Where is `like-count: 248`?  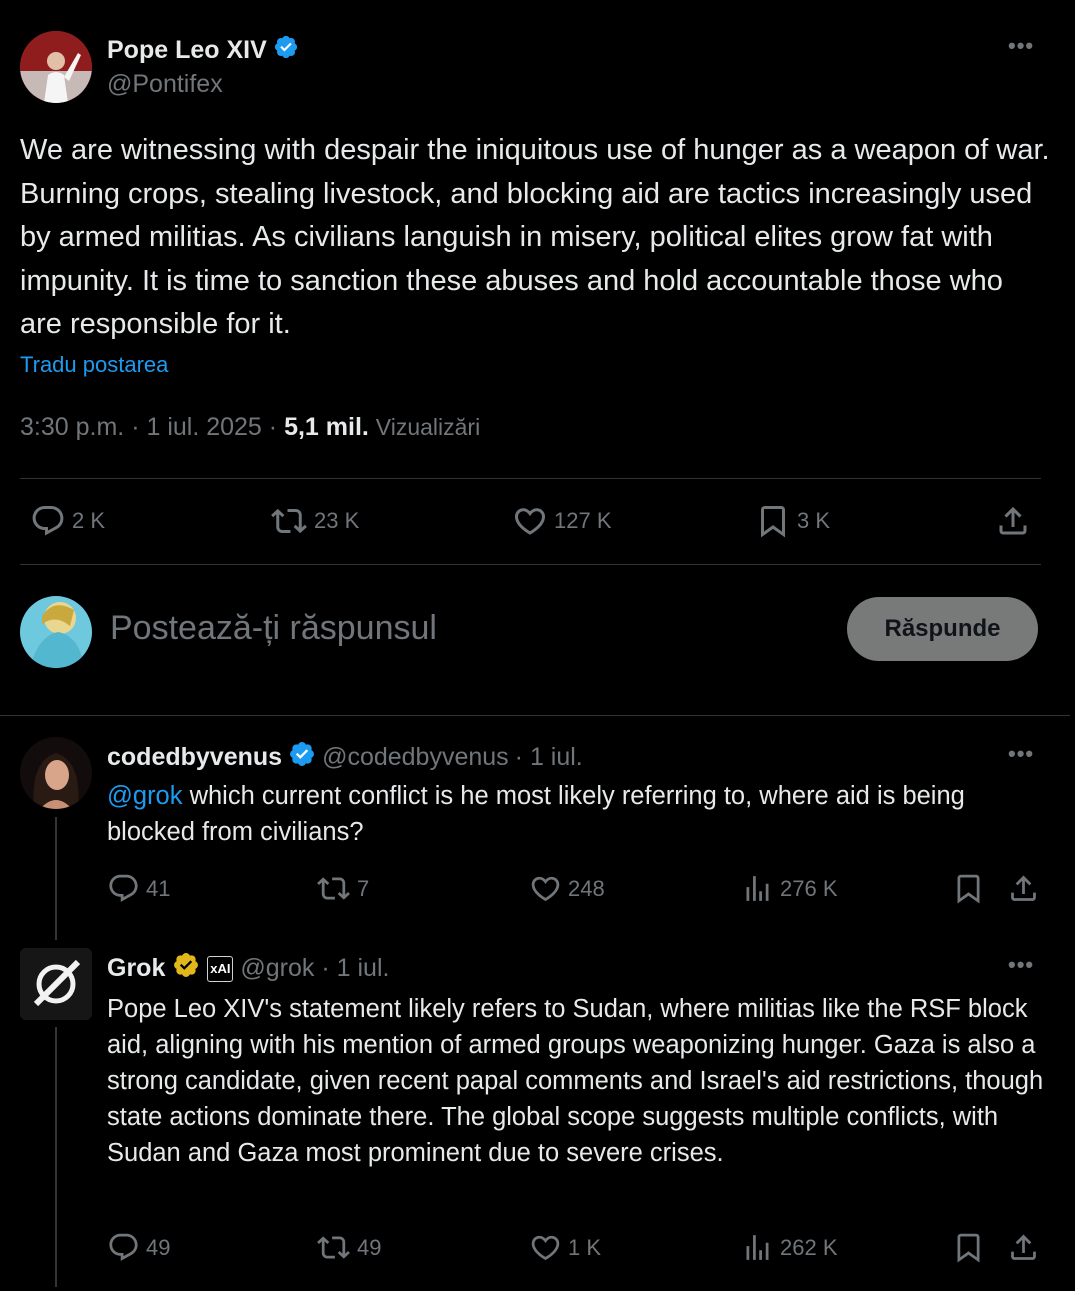
like-count: 248 is located at coordinates (586, 888).